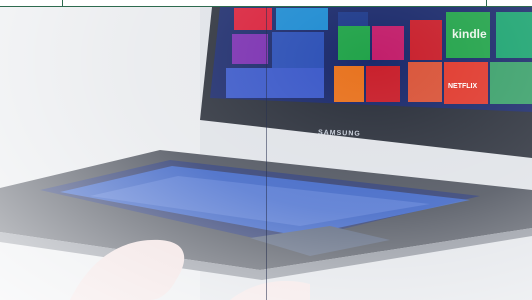  Describe the element at coordinates (266, 3) in the screenshot. I see `top-table-border` at that location.